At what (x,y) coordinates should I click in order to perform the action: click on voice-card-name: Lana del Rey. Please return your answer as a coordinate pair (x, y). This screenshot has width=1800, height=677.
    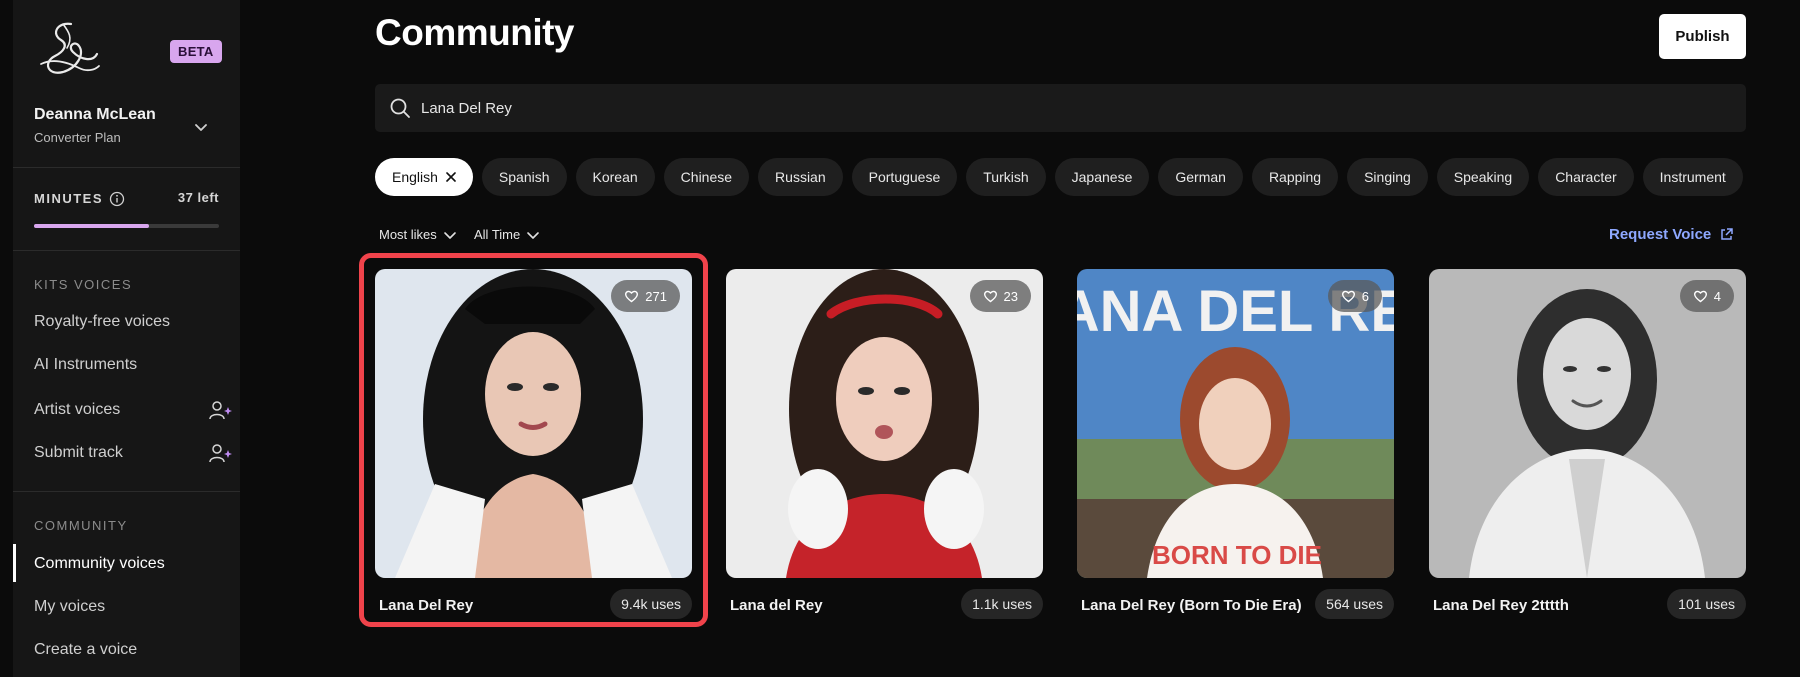
    Looking at the image, I should click on (776, 605).